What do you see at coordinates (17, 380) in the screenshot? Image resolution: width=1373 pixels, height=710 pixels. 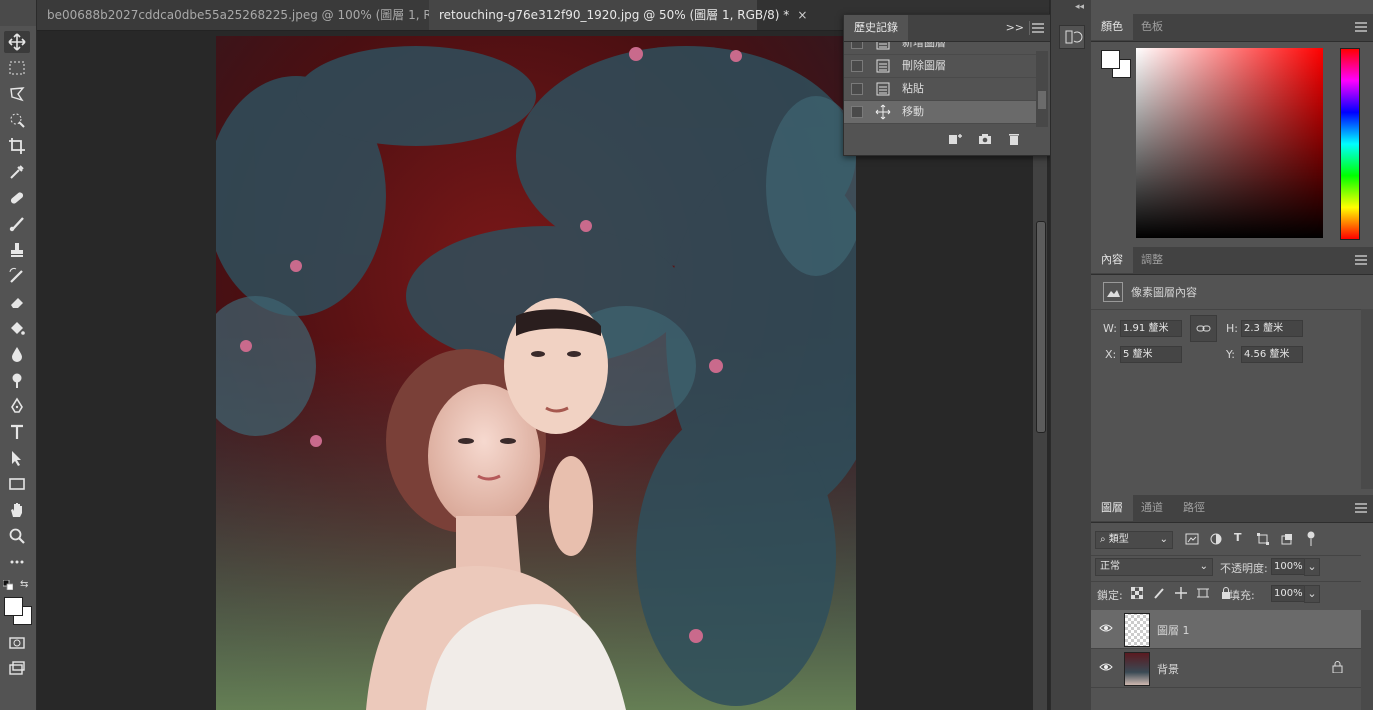 I see `dodge-tool-icon` at bounding box center [17, 380].